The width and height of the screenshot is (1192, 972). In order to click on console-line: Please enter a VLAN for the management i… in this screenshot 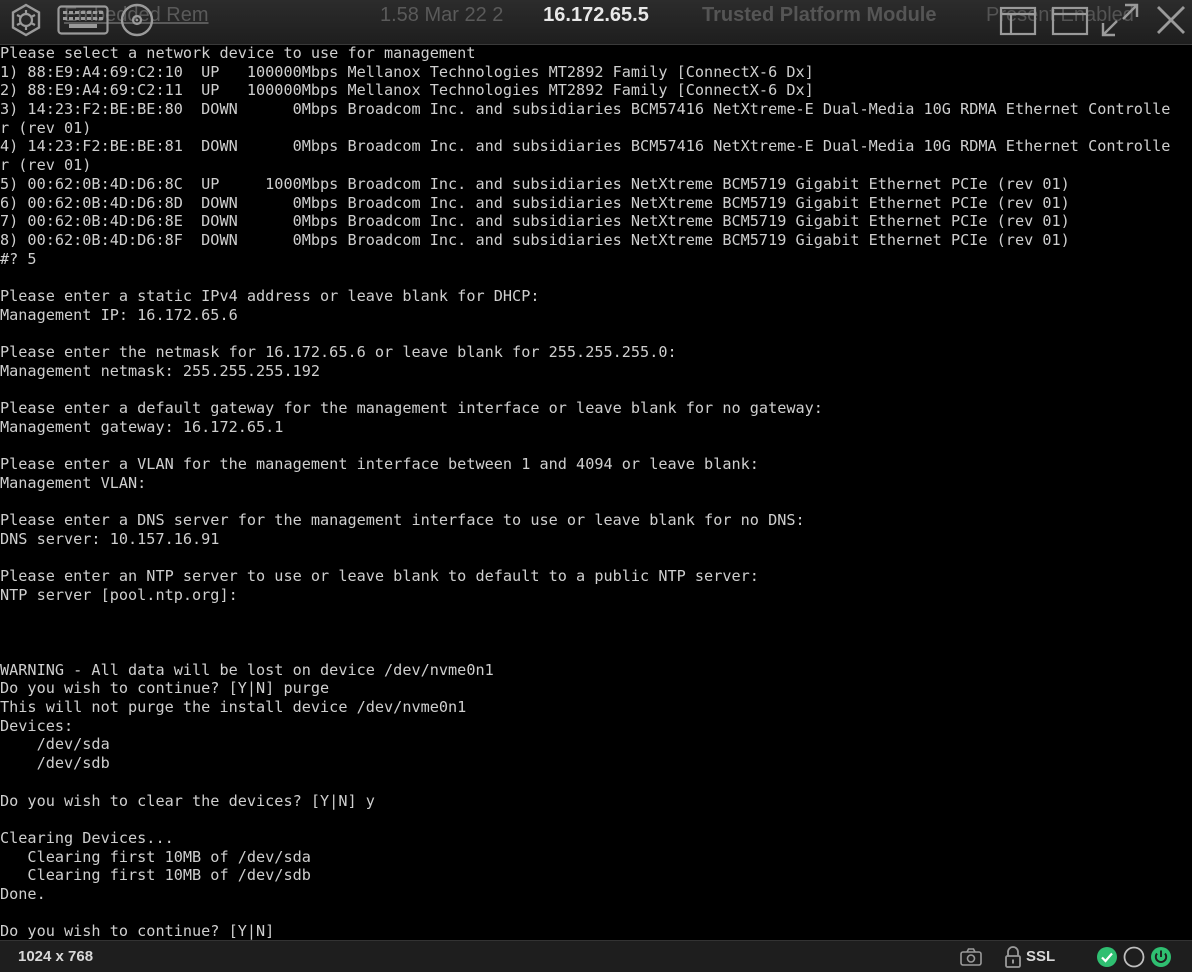, I will do `click(379, 464)`.